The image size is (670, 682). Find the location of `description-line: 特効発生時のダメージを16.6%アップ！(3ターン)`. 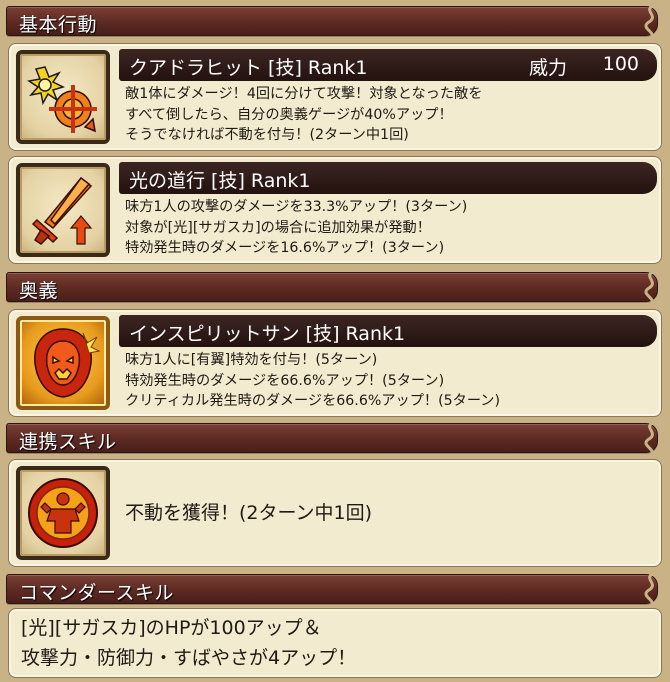

description-line: 特効発生時のダメージを16.6%アップ！(3ターン) is located at coordinates (285, 248).